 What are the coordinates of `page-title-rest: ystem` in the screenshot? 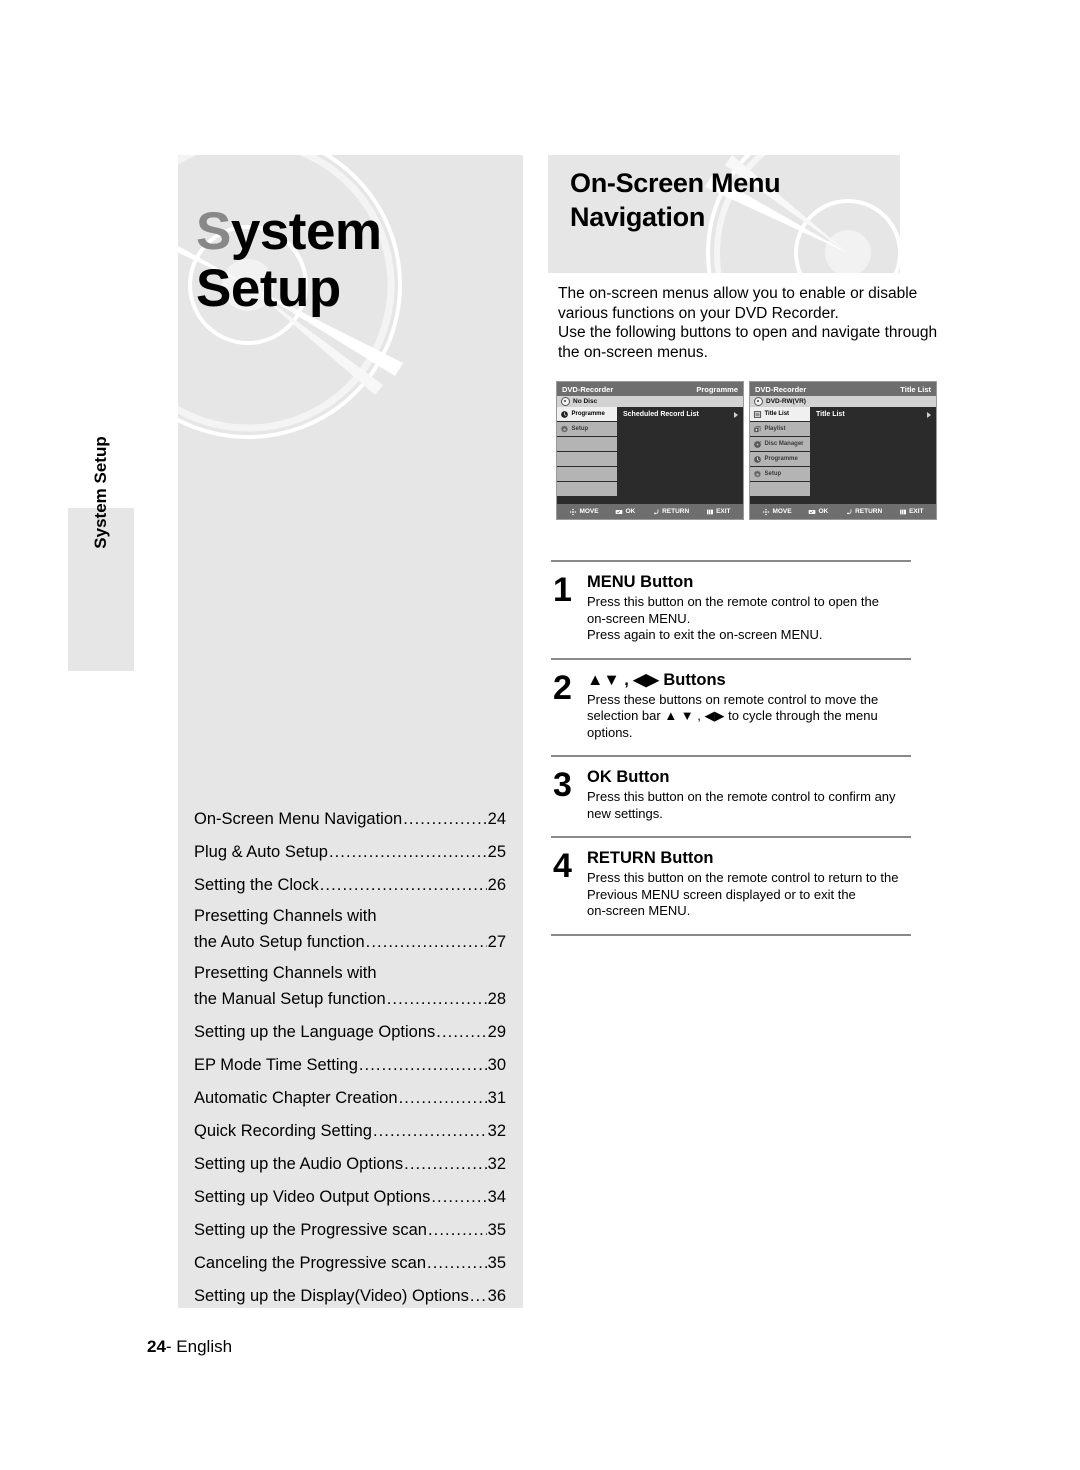 It's located at (306, 231).